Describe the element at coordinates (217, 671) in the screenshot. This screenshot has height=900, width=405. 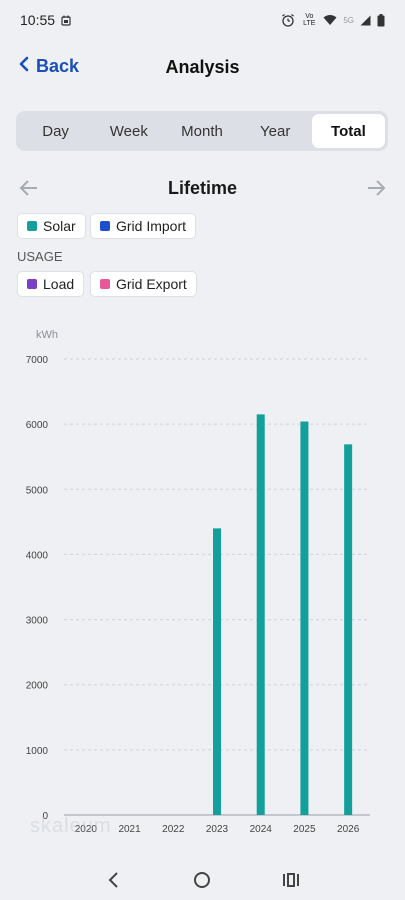
I see `bar-2023` at that location.